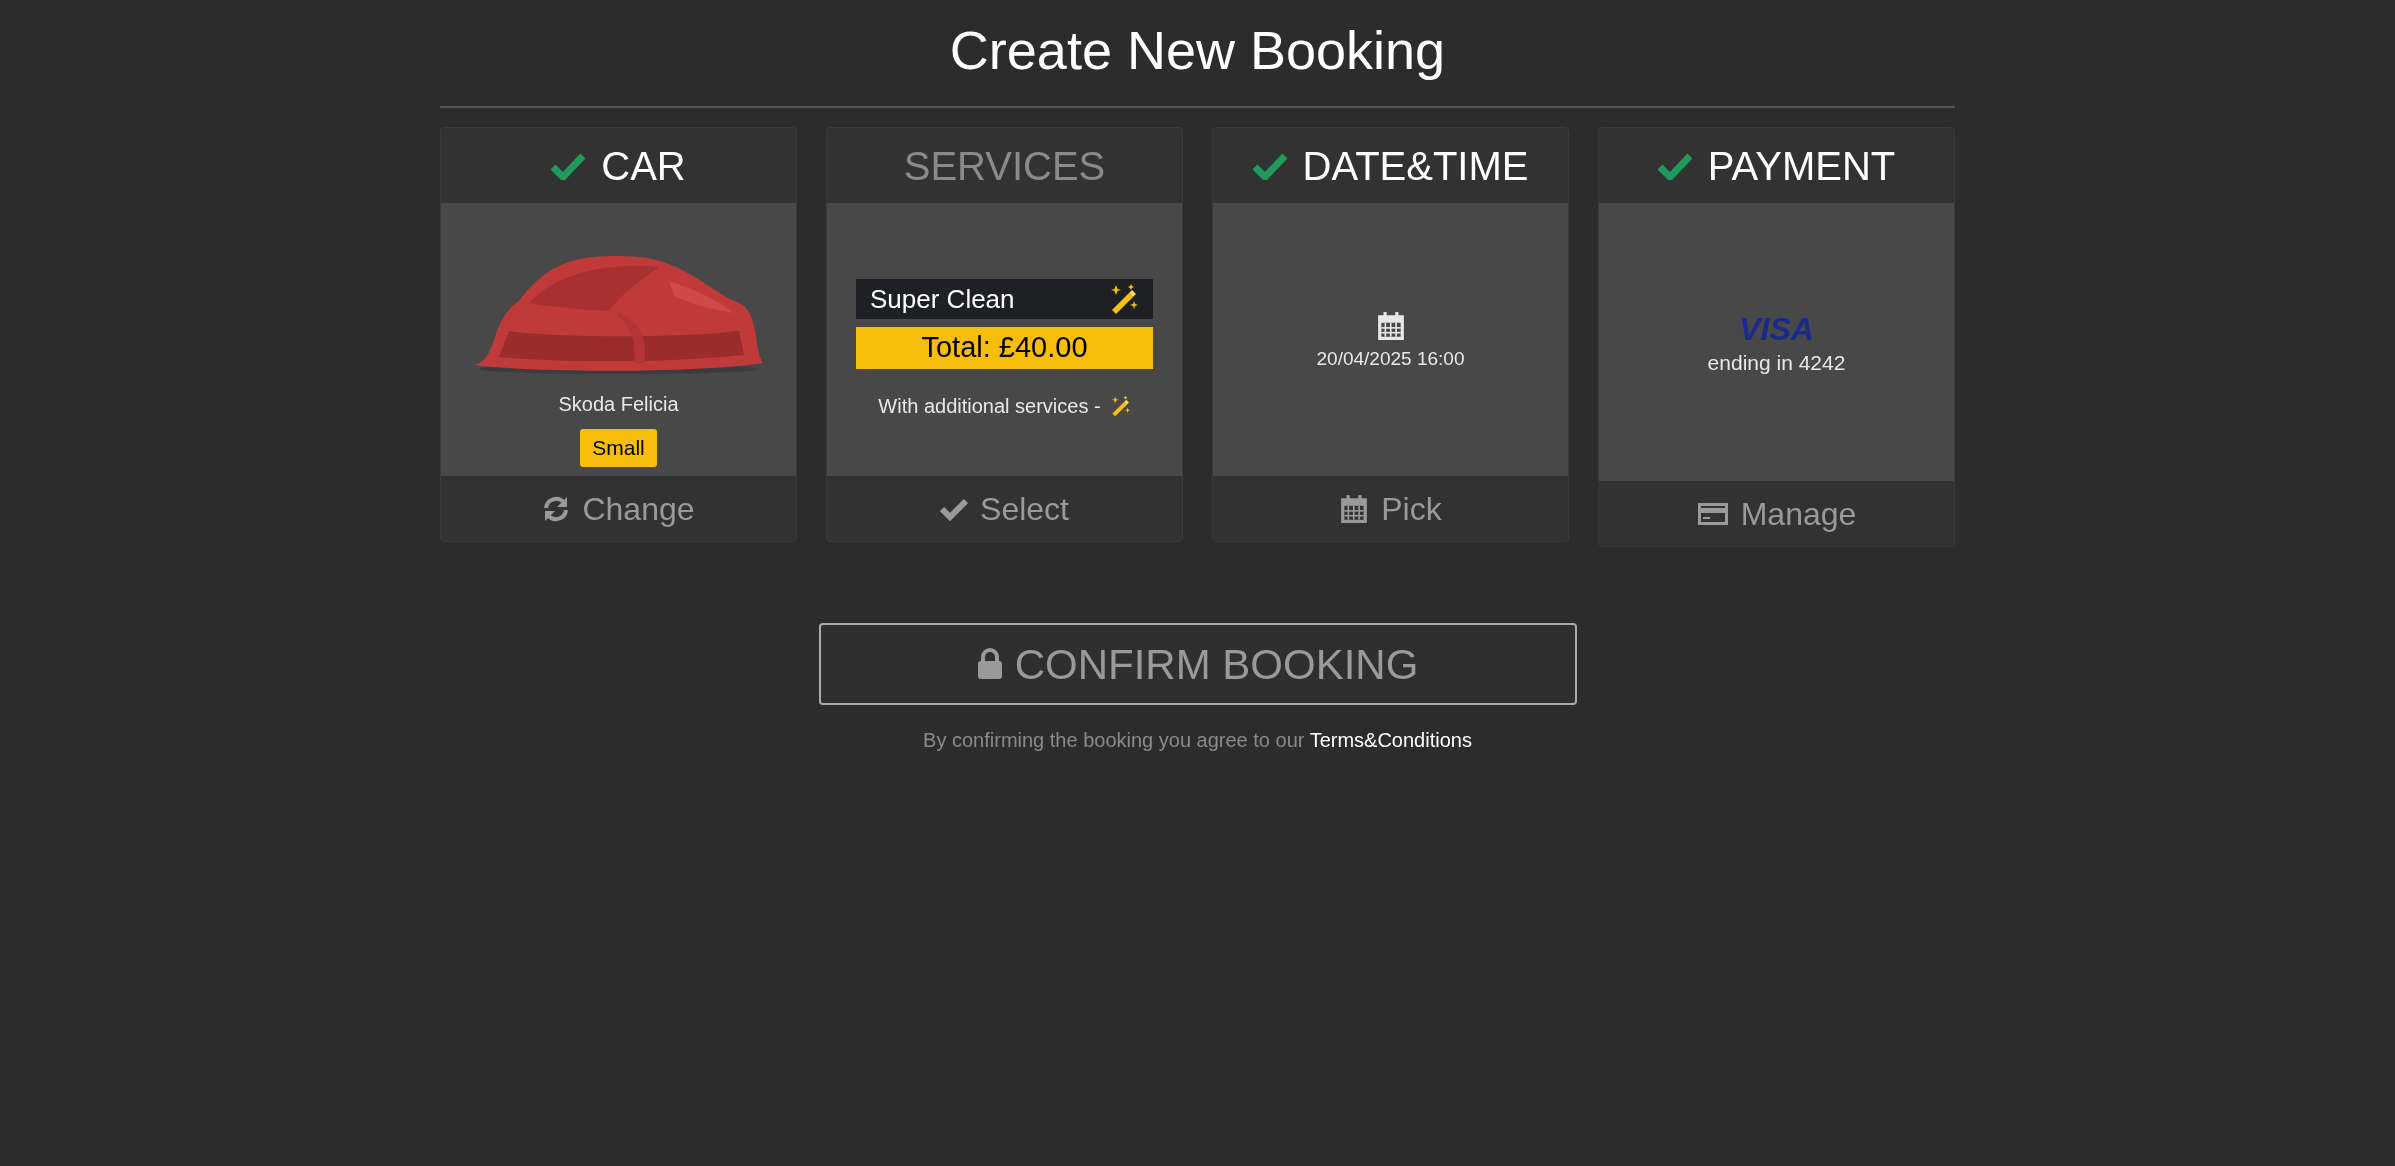 The image size is (2395, 1166). Describe the element at coordinates (1776, 329) in the screenshot. I see `card-brand-logo: VISA` at that location.